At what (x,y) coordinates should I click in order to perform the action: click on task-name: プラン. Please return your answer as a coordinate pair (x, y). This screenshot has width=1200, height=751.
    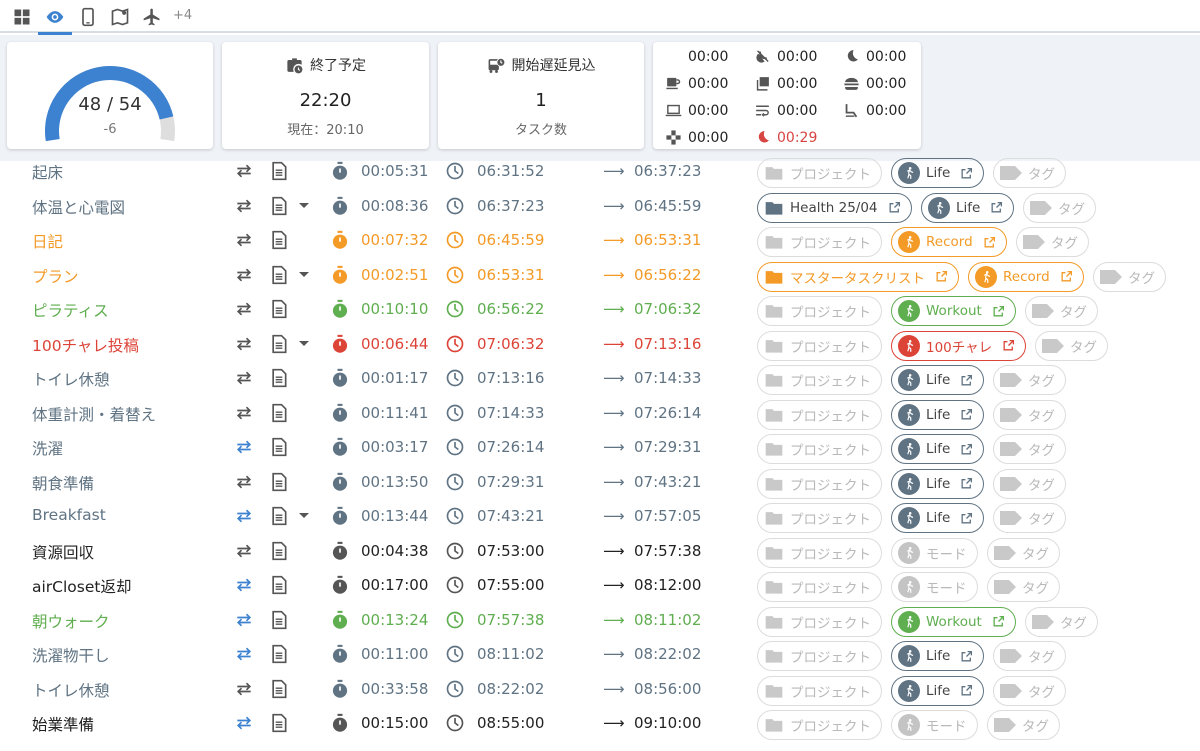
    Looking at the image, I should click on (55, 276).